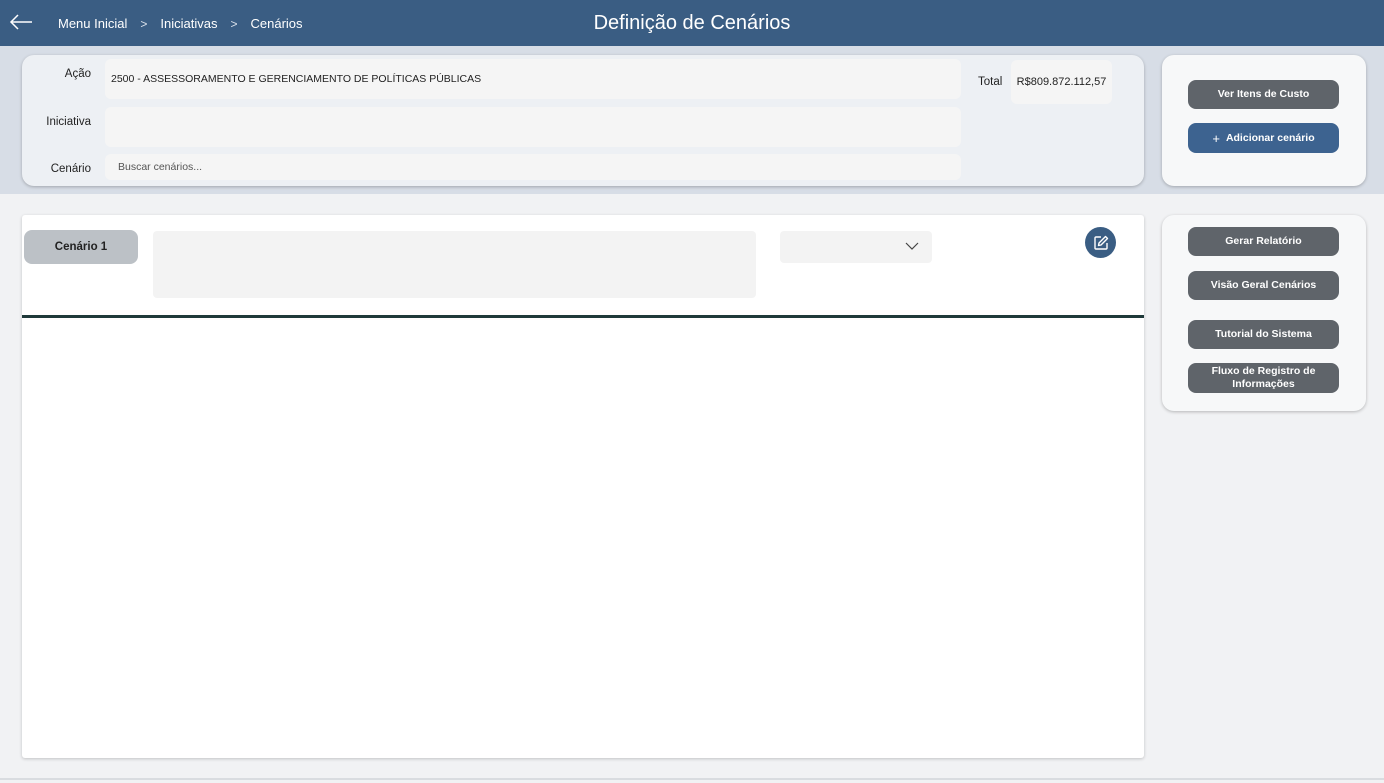 This screenshot has width=1384, height=783. What do you see at coordinates (692, 779) in the screenshot?
I see `bottom-border` at bounding box center [692, 779].